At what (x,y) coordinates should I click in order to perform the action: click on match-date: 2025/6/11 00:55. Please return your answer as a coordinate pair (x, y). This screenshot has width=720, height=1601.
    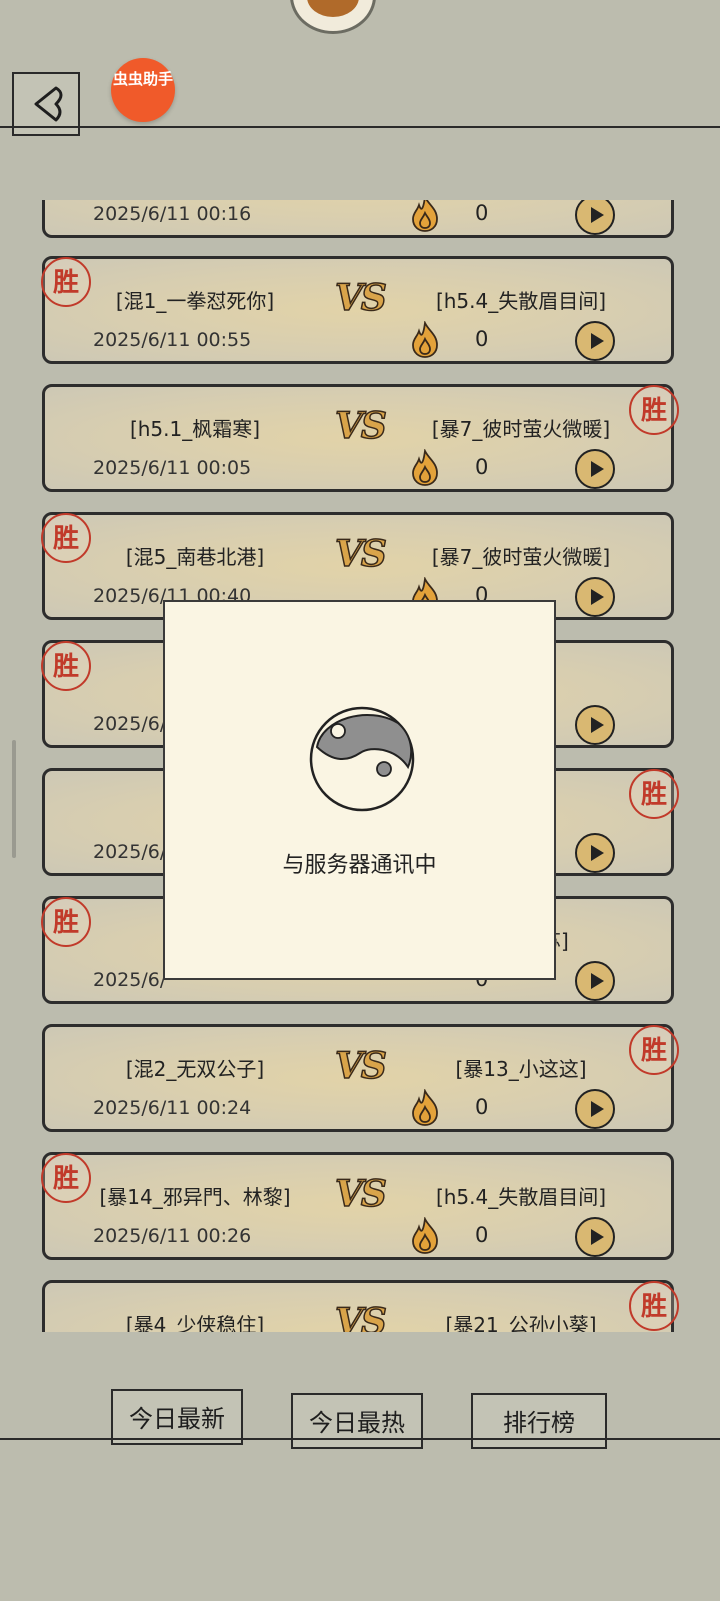
    Looking at the image, I should click on (172, 340).